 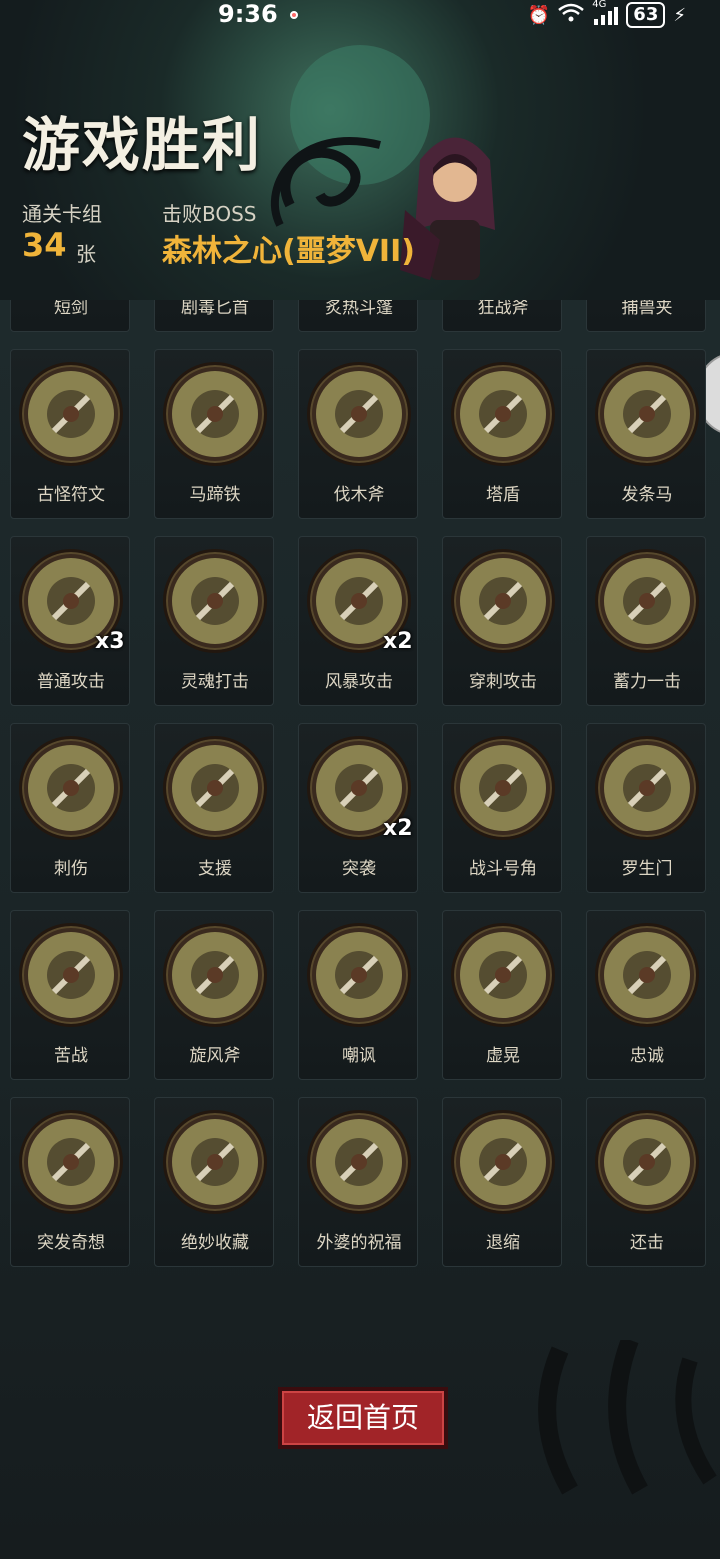 I want to click on charged-strike-icon, so click(x=647, y=601).